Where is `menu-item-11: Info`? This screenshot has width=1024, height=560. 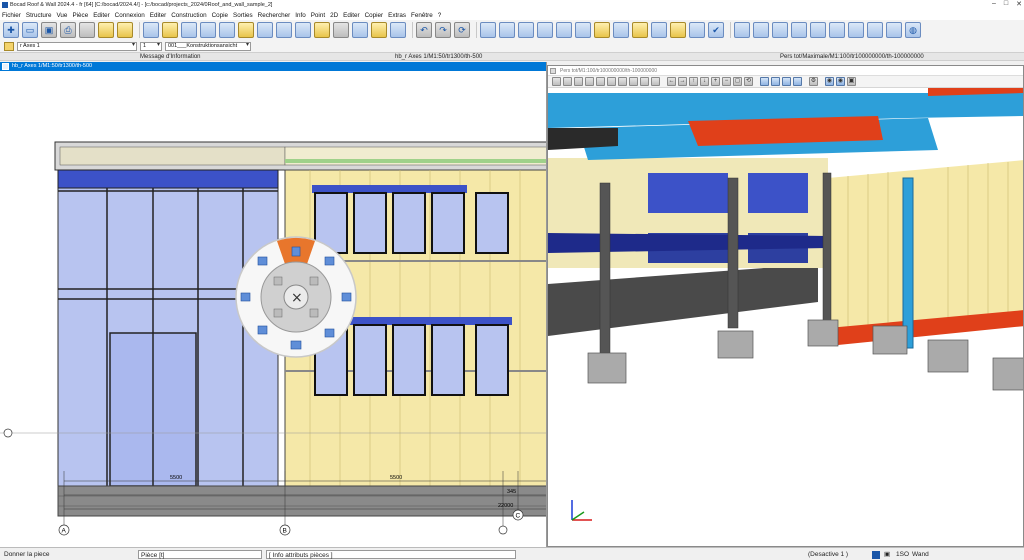
menu-item-11: Info is located at coordinates (300, 15).